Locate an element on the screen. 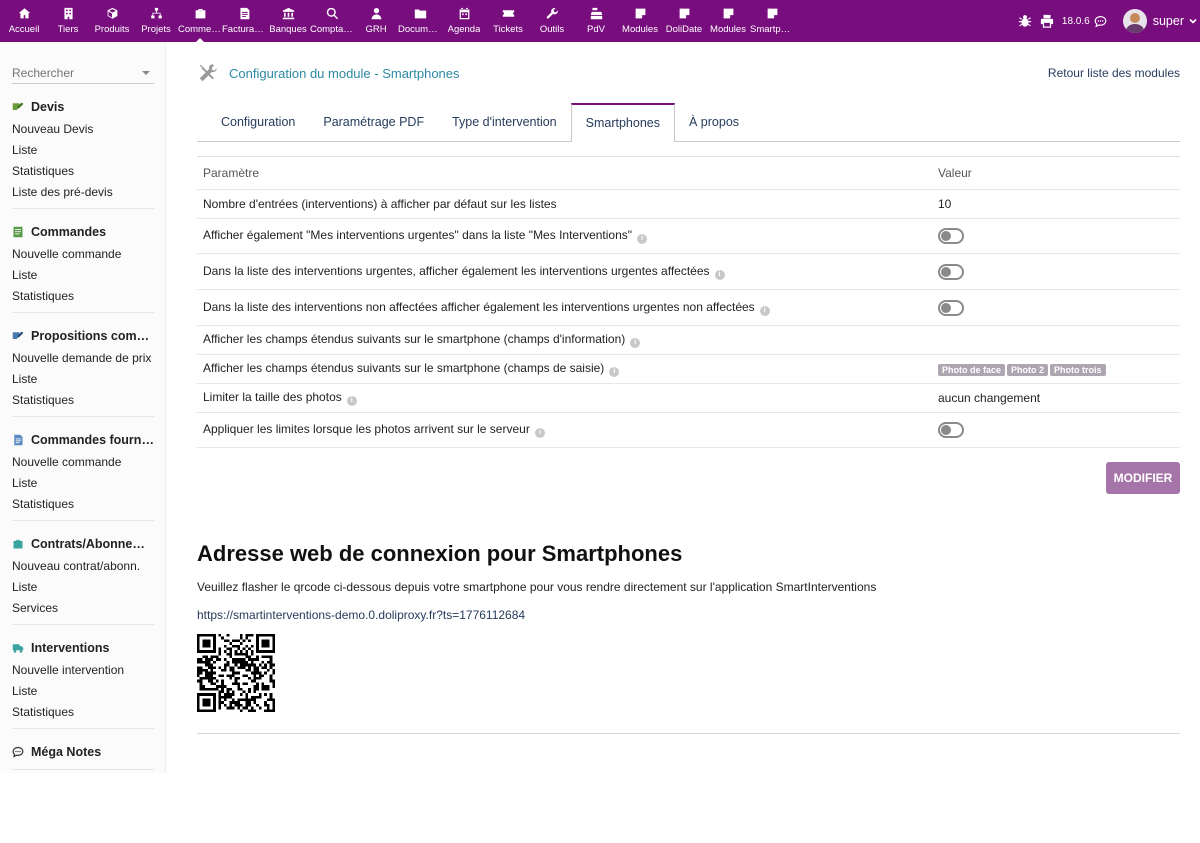  search-input is located at coordinates (72, 72).